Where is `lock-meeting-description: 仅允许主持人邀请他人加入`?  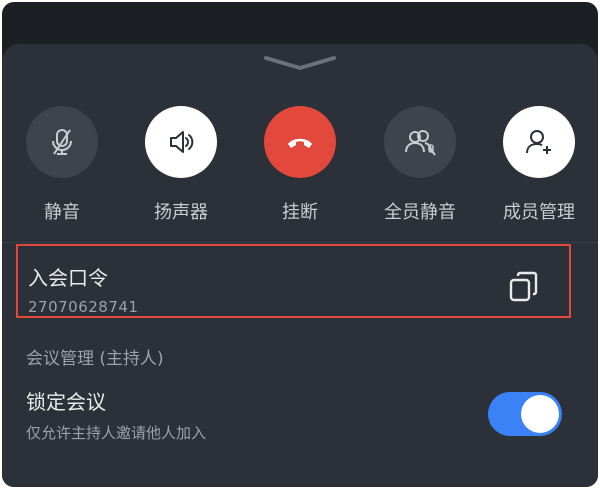
lock-meeting-description: 仅允许主持人邀请他人加入 is located at coordinates (116, 433).